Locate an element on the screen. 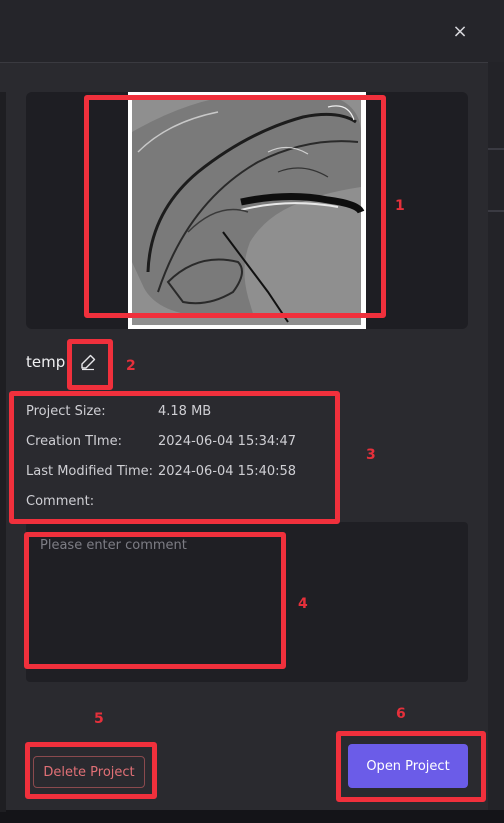 This screenshot has height=823, width=504. annotation-number-3: 3 is located at coordinates (371, 455).